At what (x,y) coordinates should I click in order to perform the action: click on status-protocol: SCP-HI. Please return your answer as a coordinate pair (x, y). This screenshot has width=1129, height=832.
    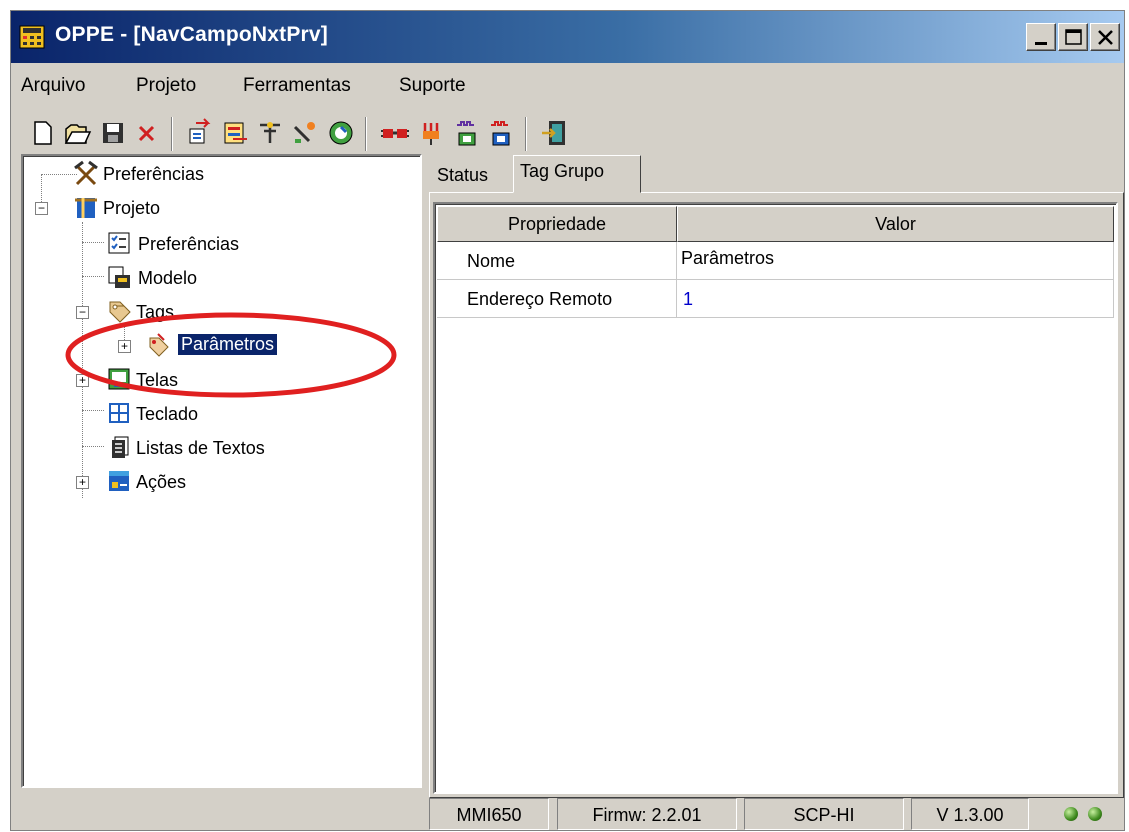
    Looking at the image, I should click on (824, 814).